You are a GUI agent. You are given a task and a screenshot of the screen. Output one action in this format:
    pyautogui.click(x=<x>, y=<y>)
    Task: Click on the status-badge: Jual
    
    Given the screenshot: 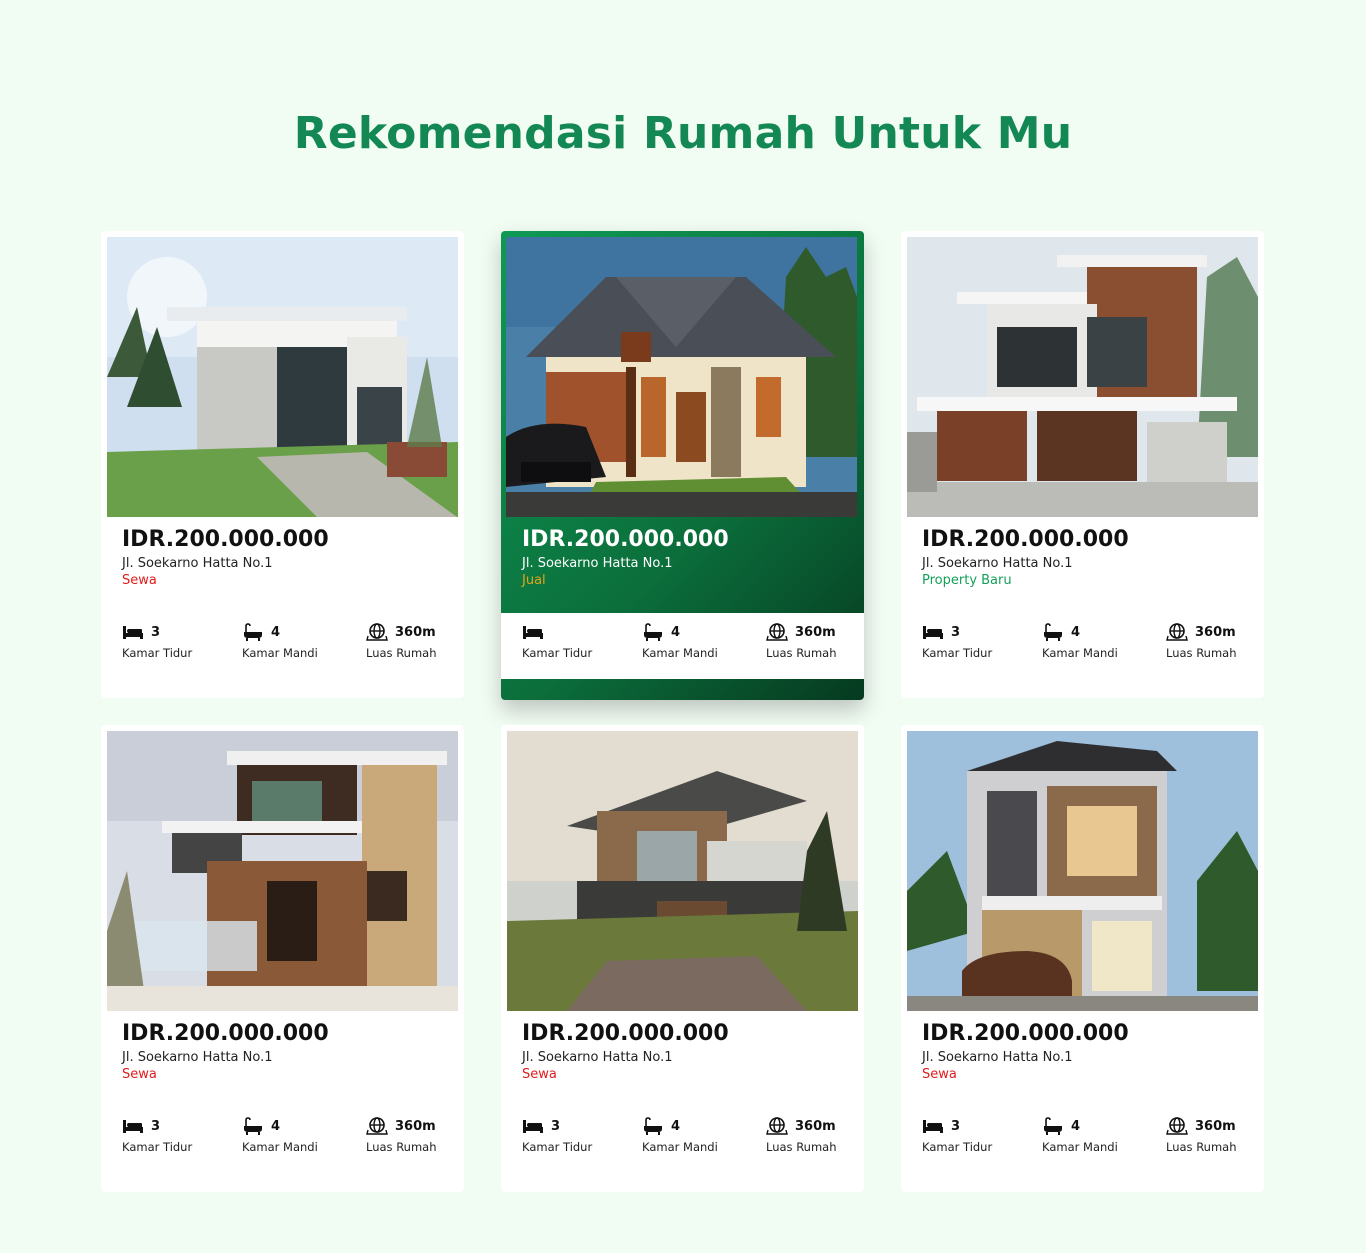 What is the action you would take?
    pyautogui.click(x=534, y=580)
    